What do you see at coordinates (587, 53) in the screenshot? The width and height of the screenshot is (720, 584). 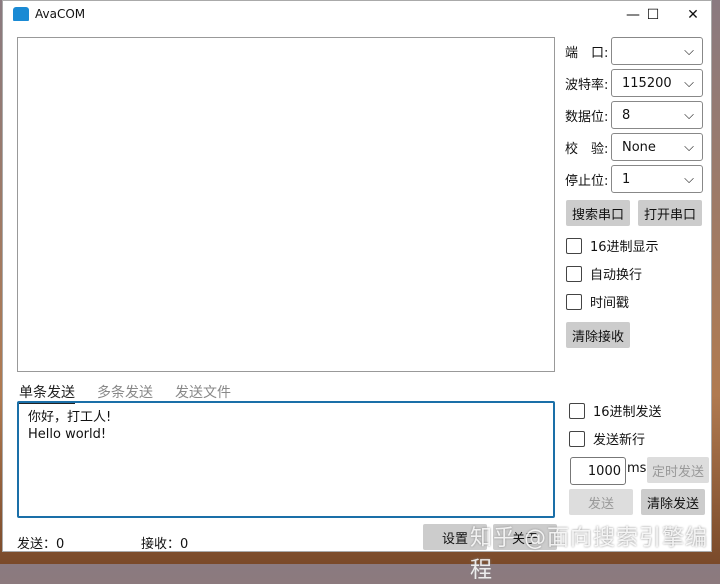 I see `port-label: 端 口:` at bounding box center [587, 53].